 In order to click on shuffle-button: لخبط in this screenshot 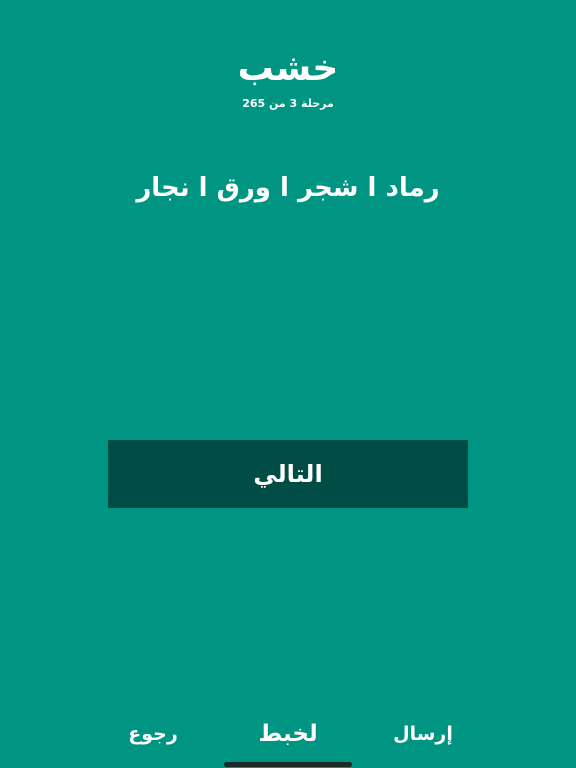, I will do `click(288, 734)`.